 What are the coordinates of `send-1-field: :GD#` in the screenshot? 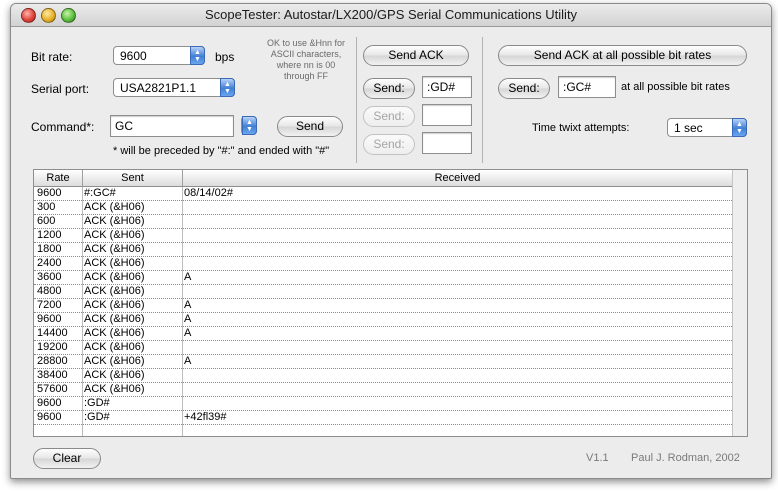 It's located at (447, 87).